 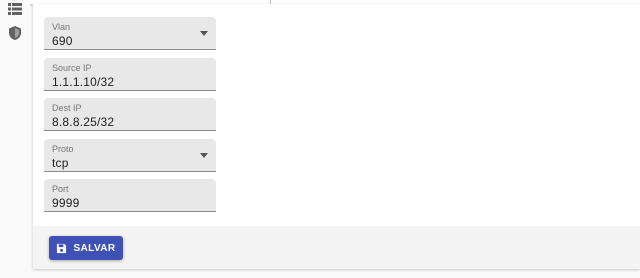 I want to click on source-ip-field: Source IP 1.1.1.10/32, so click(x=130, y=74).